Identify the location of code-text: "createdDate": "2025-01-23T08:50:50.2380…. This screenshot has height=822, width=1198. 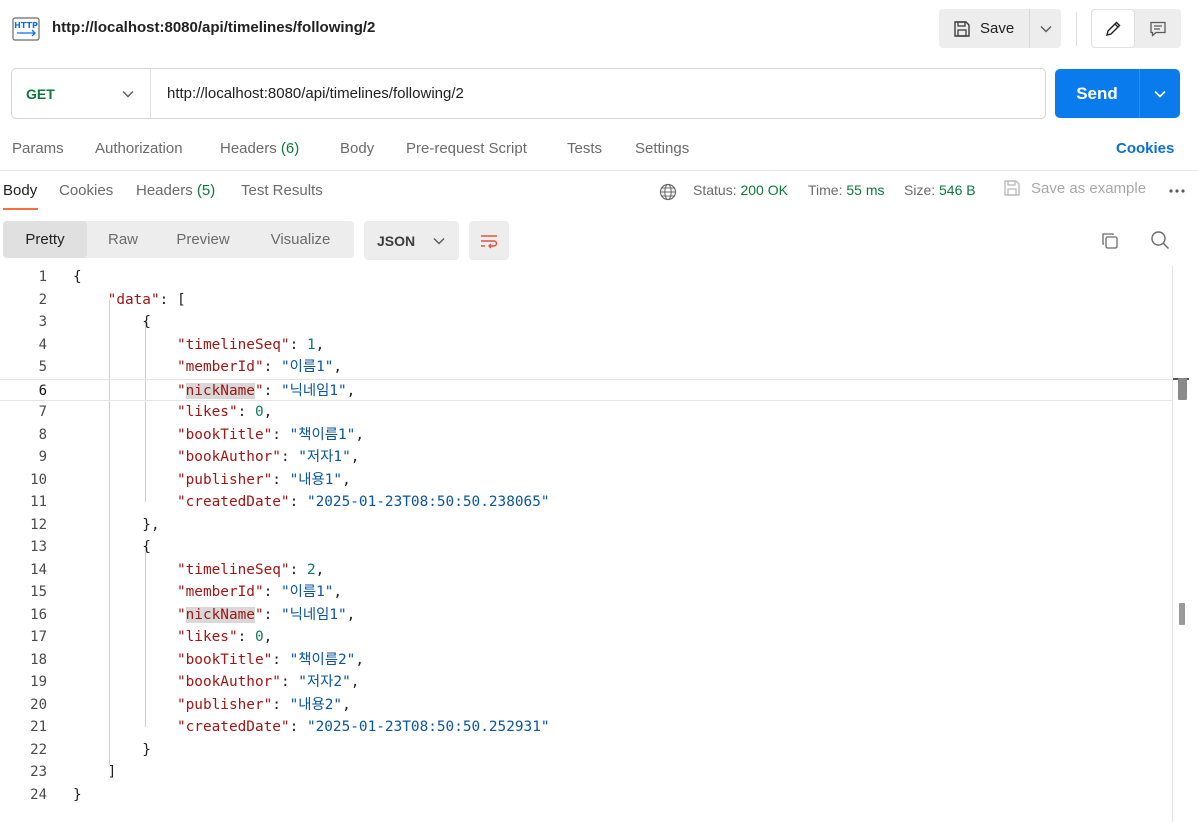
(363, 502).